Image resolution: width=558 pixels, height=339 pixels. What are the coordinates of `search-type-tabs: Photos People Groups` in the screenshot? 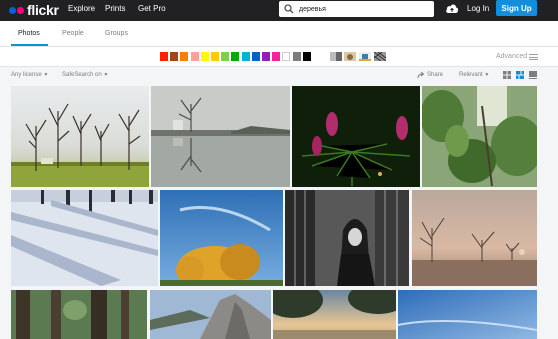 It's located at (279, 34).